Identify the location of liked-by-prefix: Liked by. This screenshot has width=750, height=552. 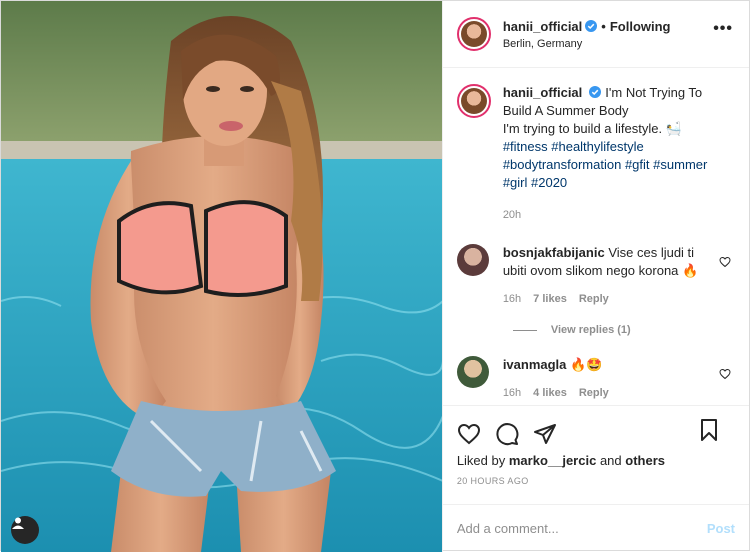
(481, 460).